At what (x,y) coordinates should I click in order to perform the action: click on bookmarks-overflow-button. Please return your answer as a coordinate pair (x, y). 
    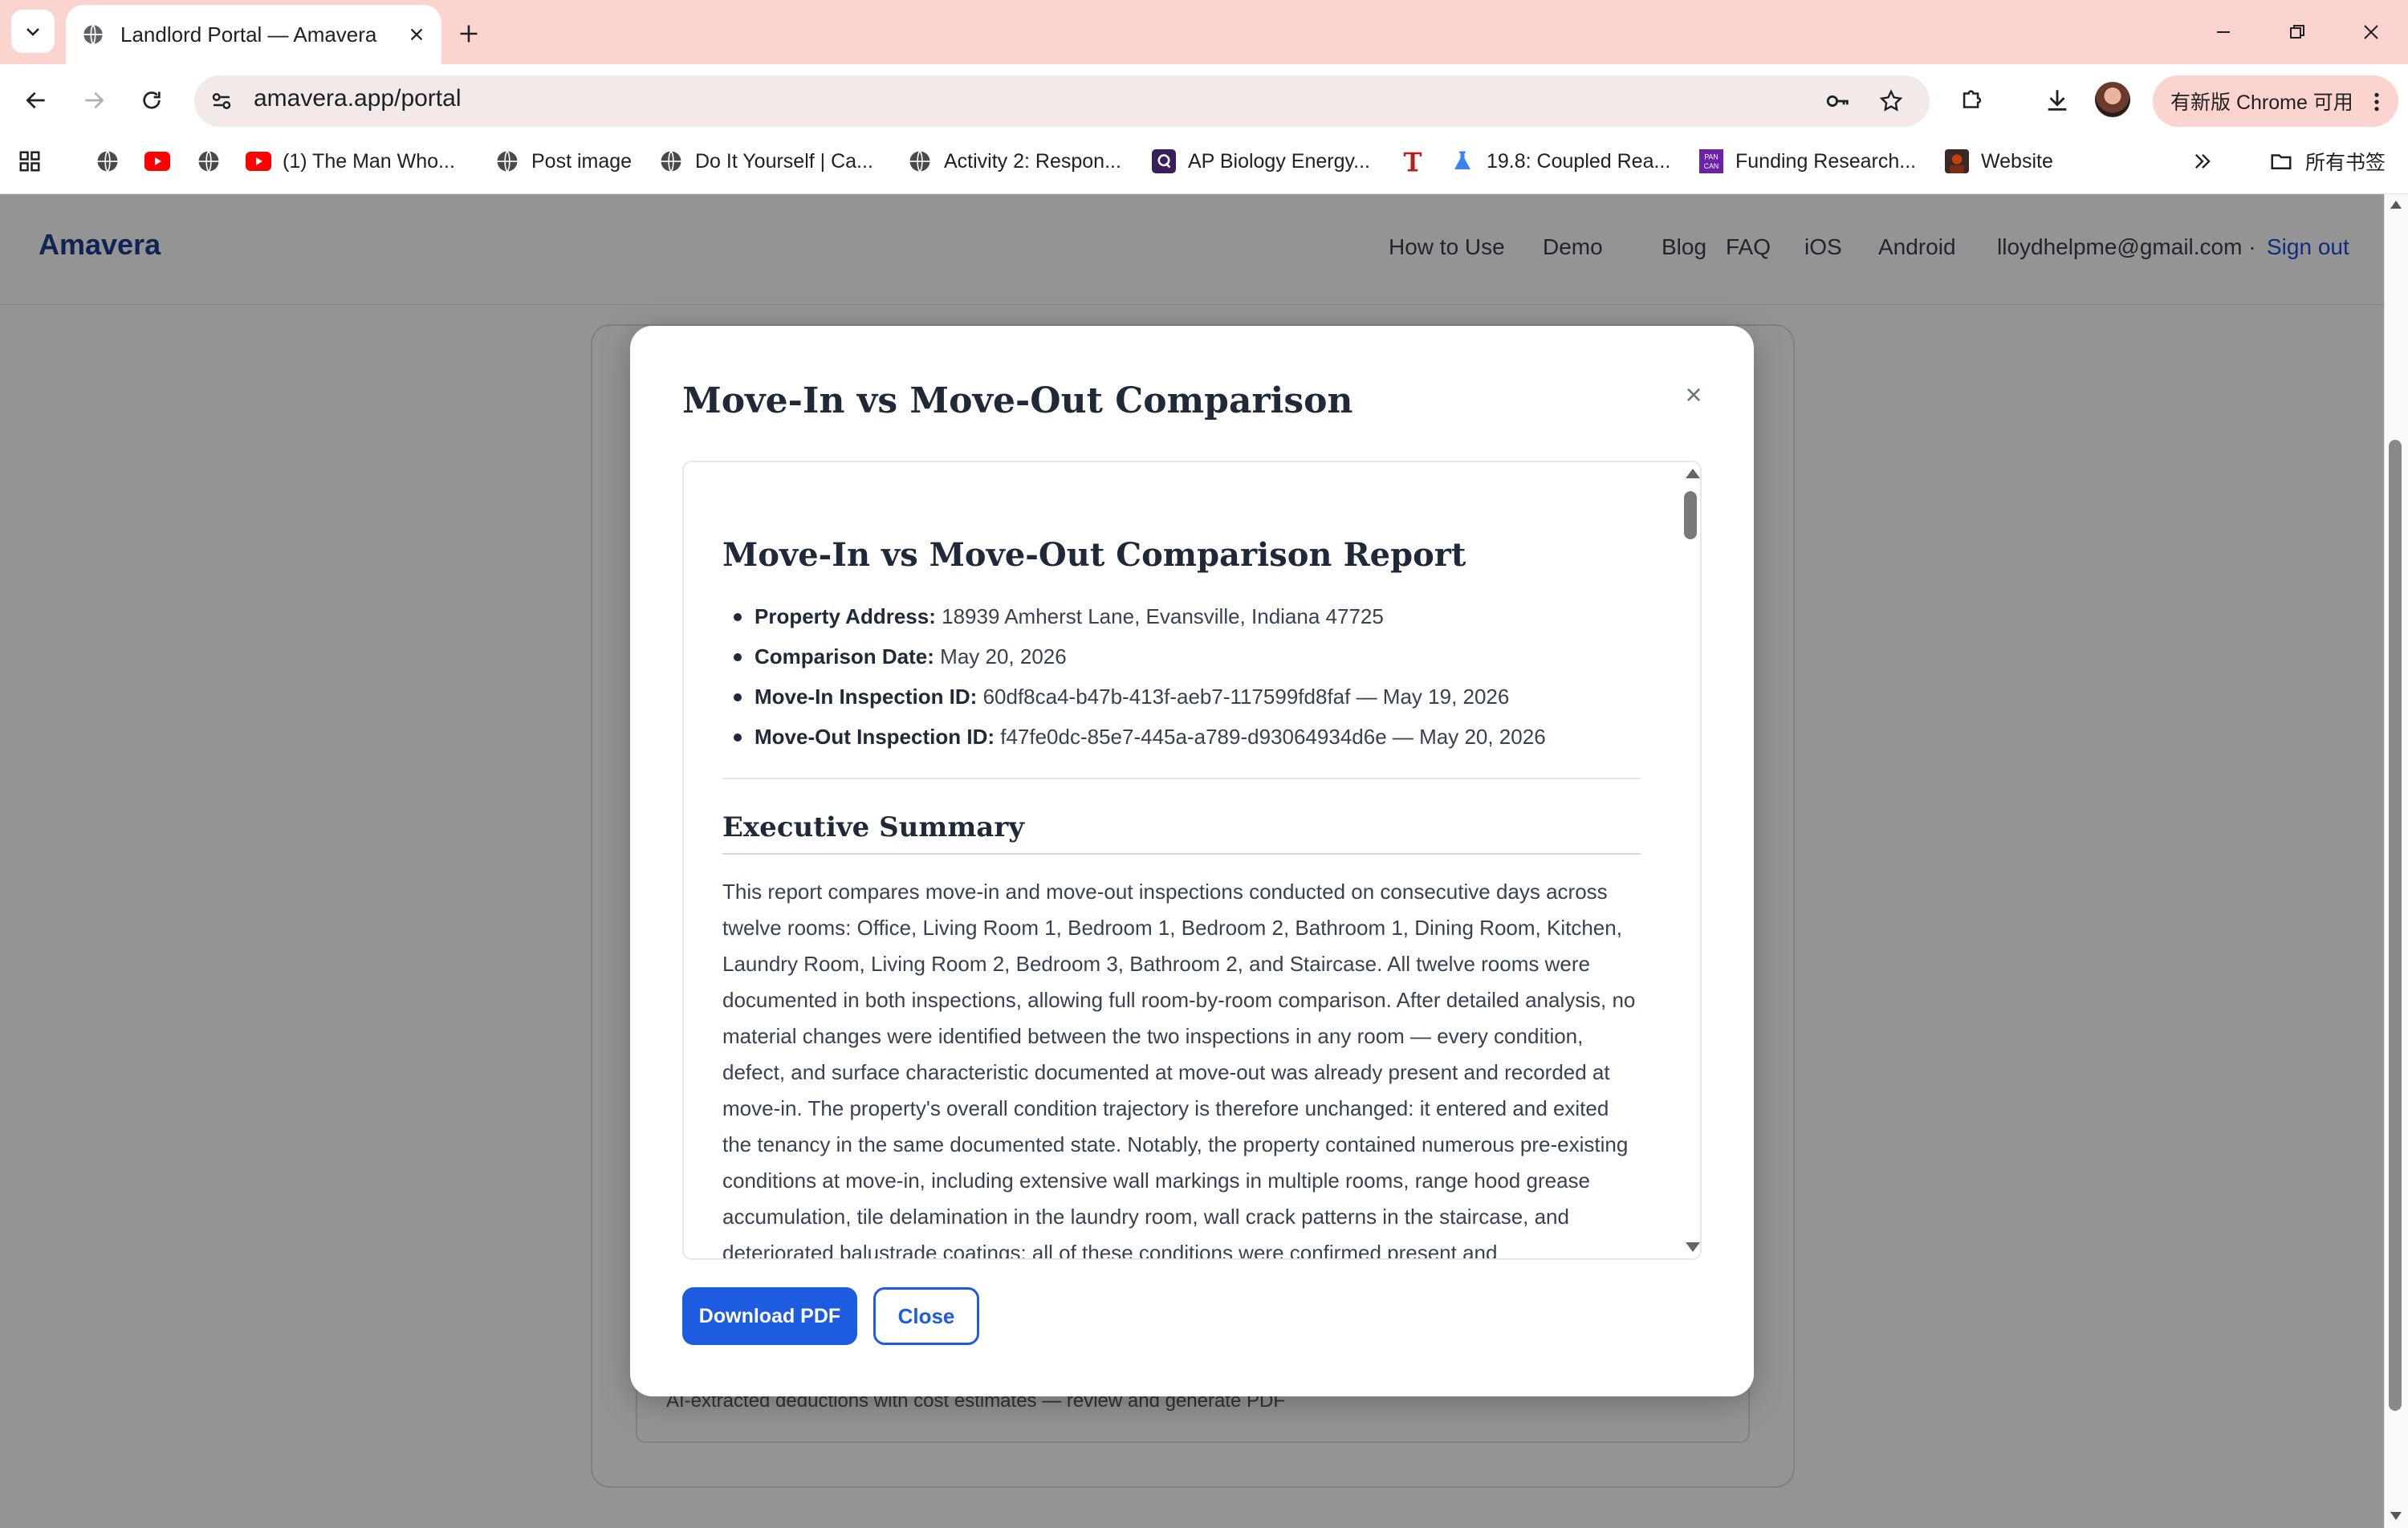
    Looking at the image, I should click on (2202, 161).